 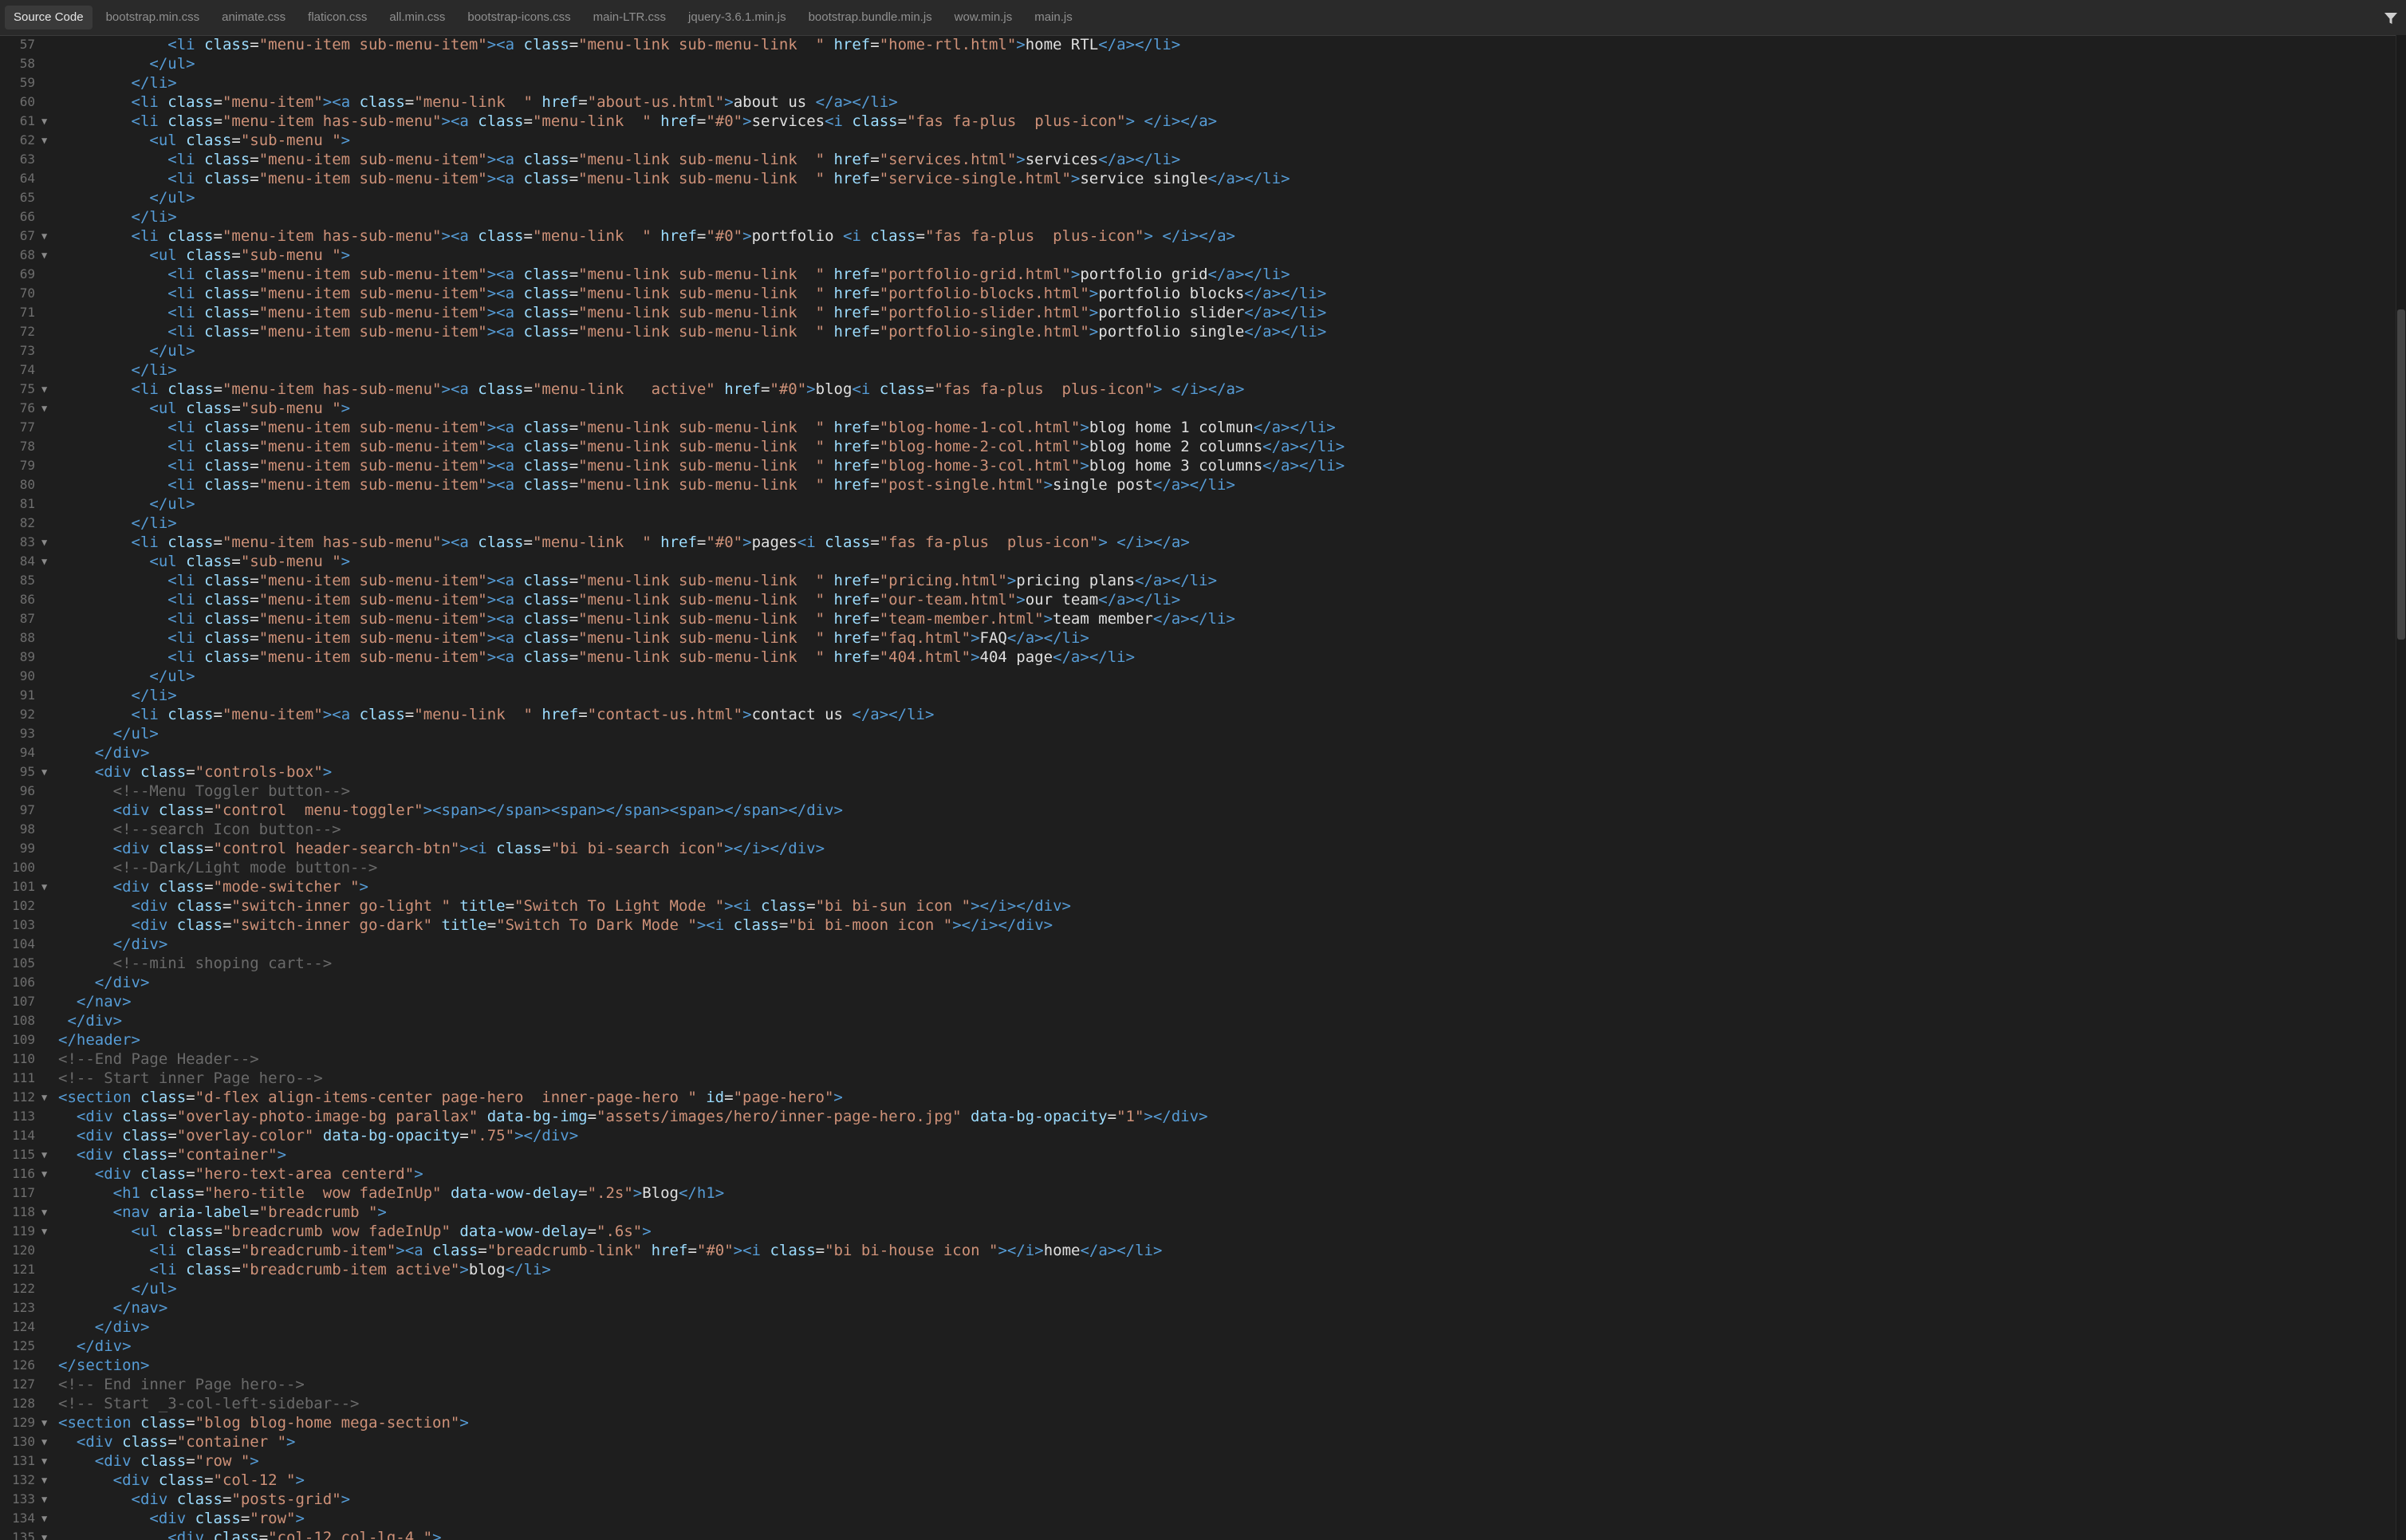 What do you see at coordinates (2401, 787) in the screenshot?
I see `vertical-scrollbar` at bounding box center [2401, 787].